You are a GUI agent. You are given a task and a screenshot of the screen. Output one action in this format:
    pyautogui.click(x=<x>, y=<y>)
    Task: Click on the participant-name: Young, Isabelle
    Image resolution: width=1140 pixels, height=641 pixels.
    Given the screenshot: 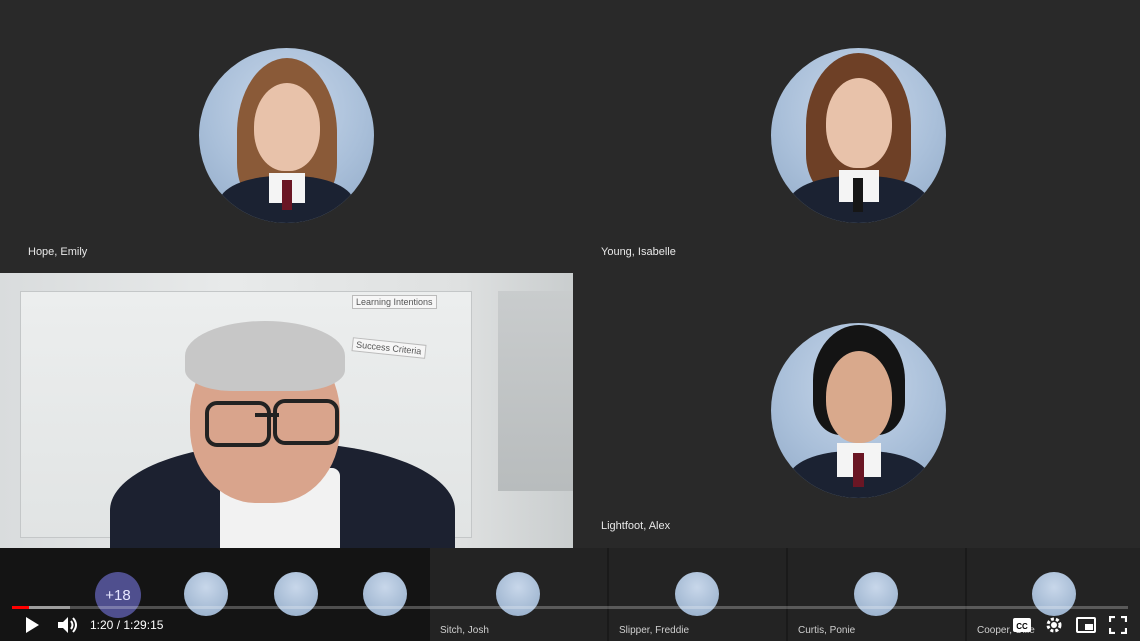 What is the action you would take?
    pyautogui.click(x=638, y=252)
    